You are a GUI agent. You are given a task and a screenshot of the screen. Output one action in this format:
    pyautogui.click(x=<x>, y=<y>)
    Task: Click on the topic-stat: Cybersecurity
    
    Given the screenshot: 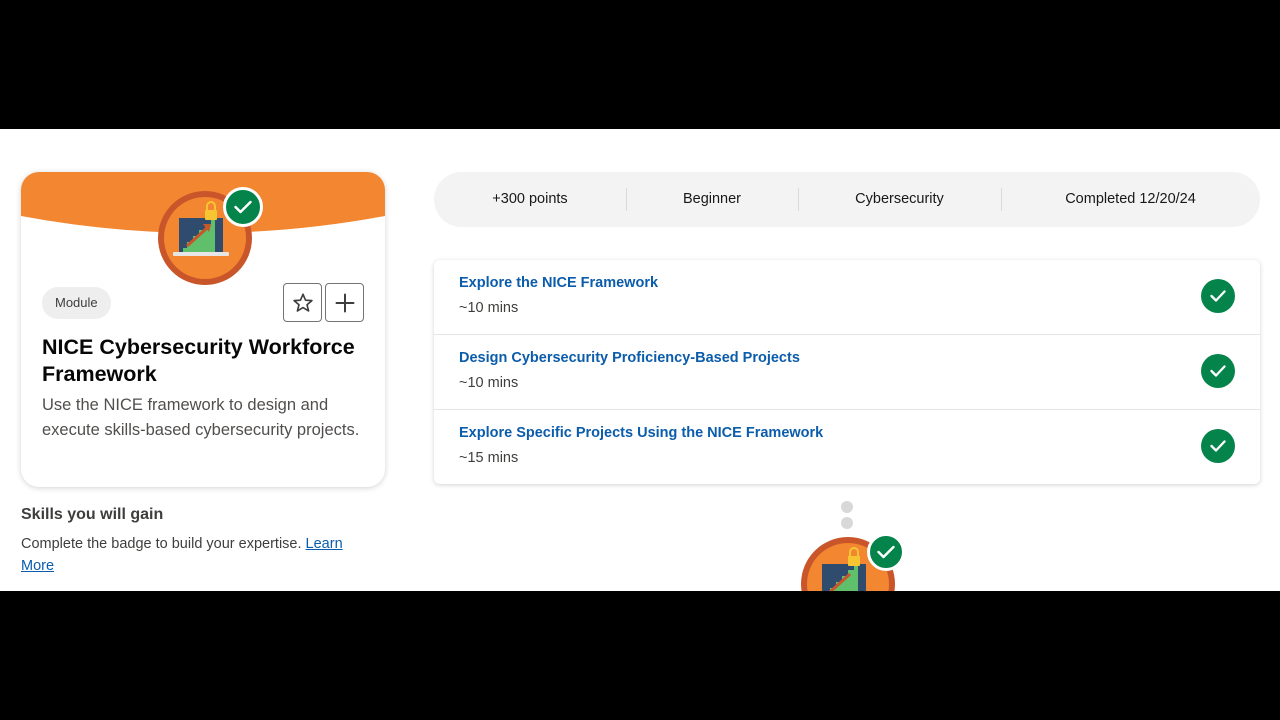 What is the action you would take?
    pyautogui.click(x=899, y=199)
    